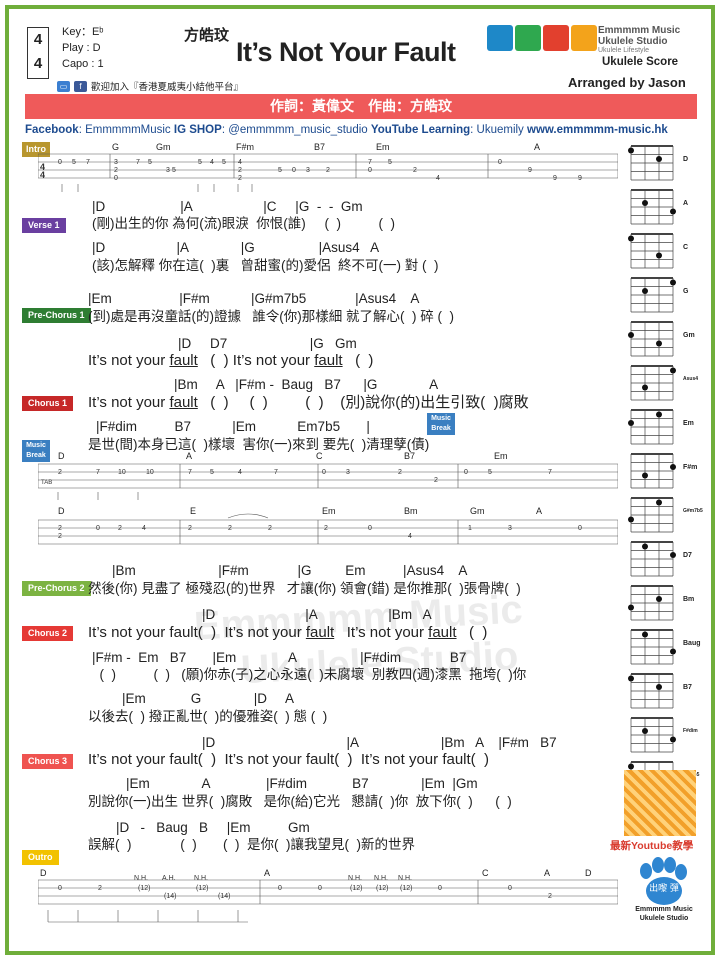  I want to click on break-chord: B7, so click(410, 456).